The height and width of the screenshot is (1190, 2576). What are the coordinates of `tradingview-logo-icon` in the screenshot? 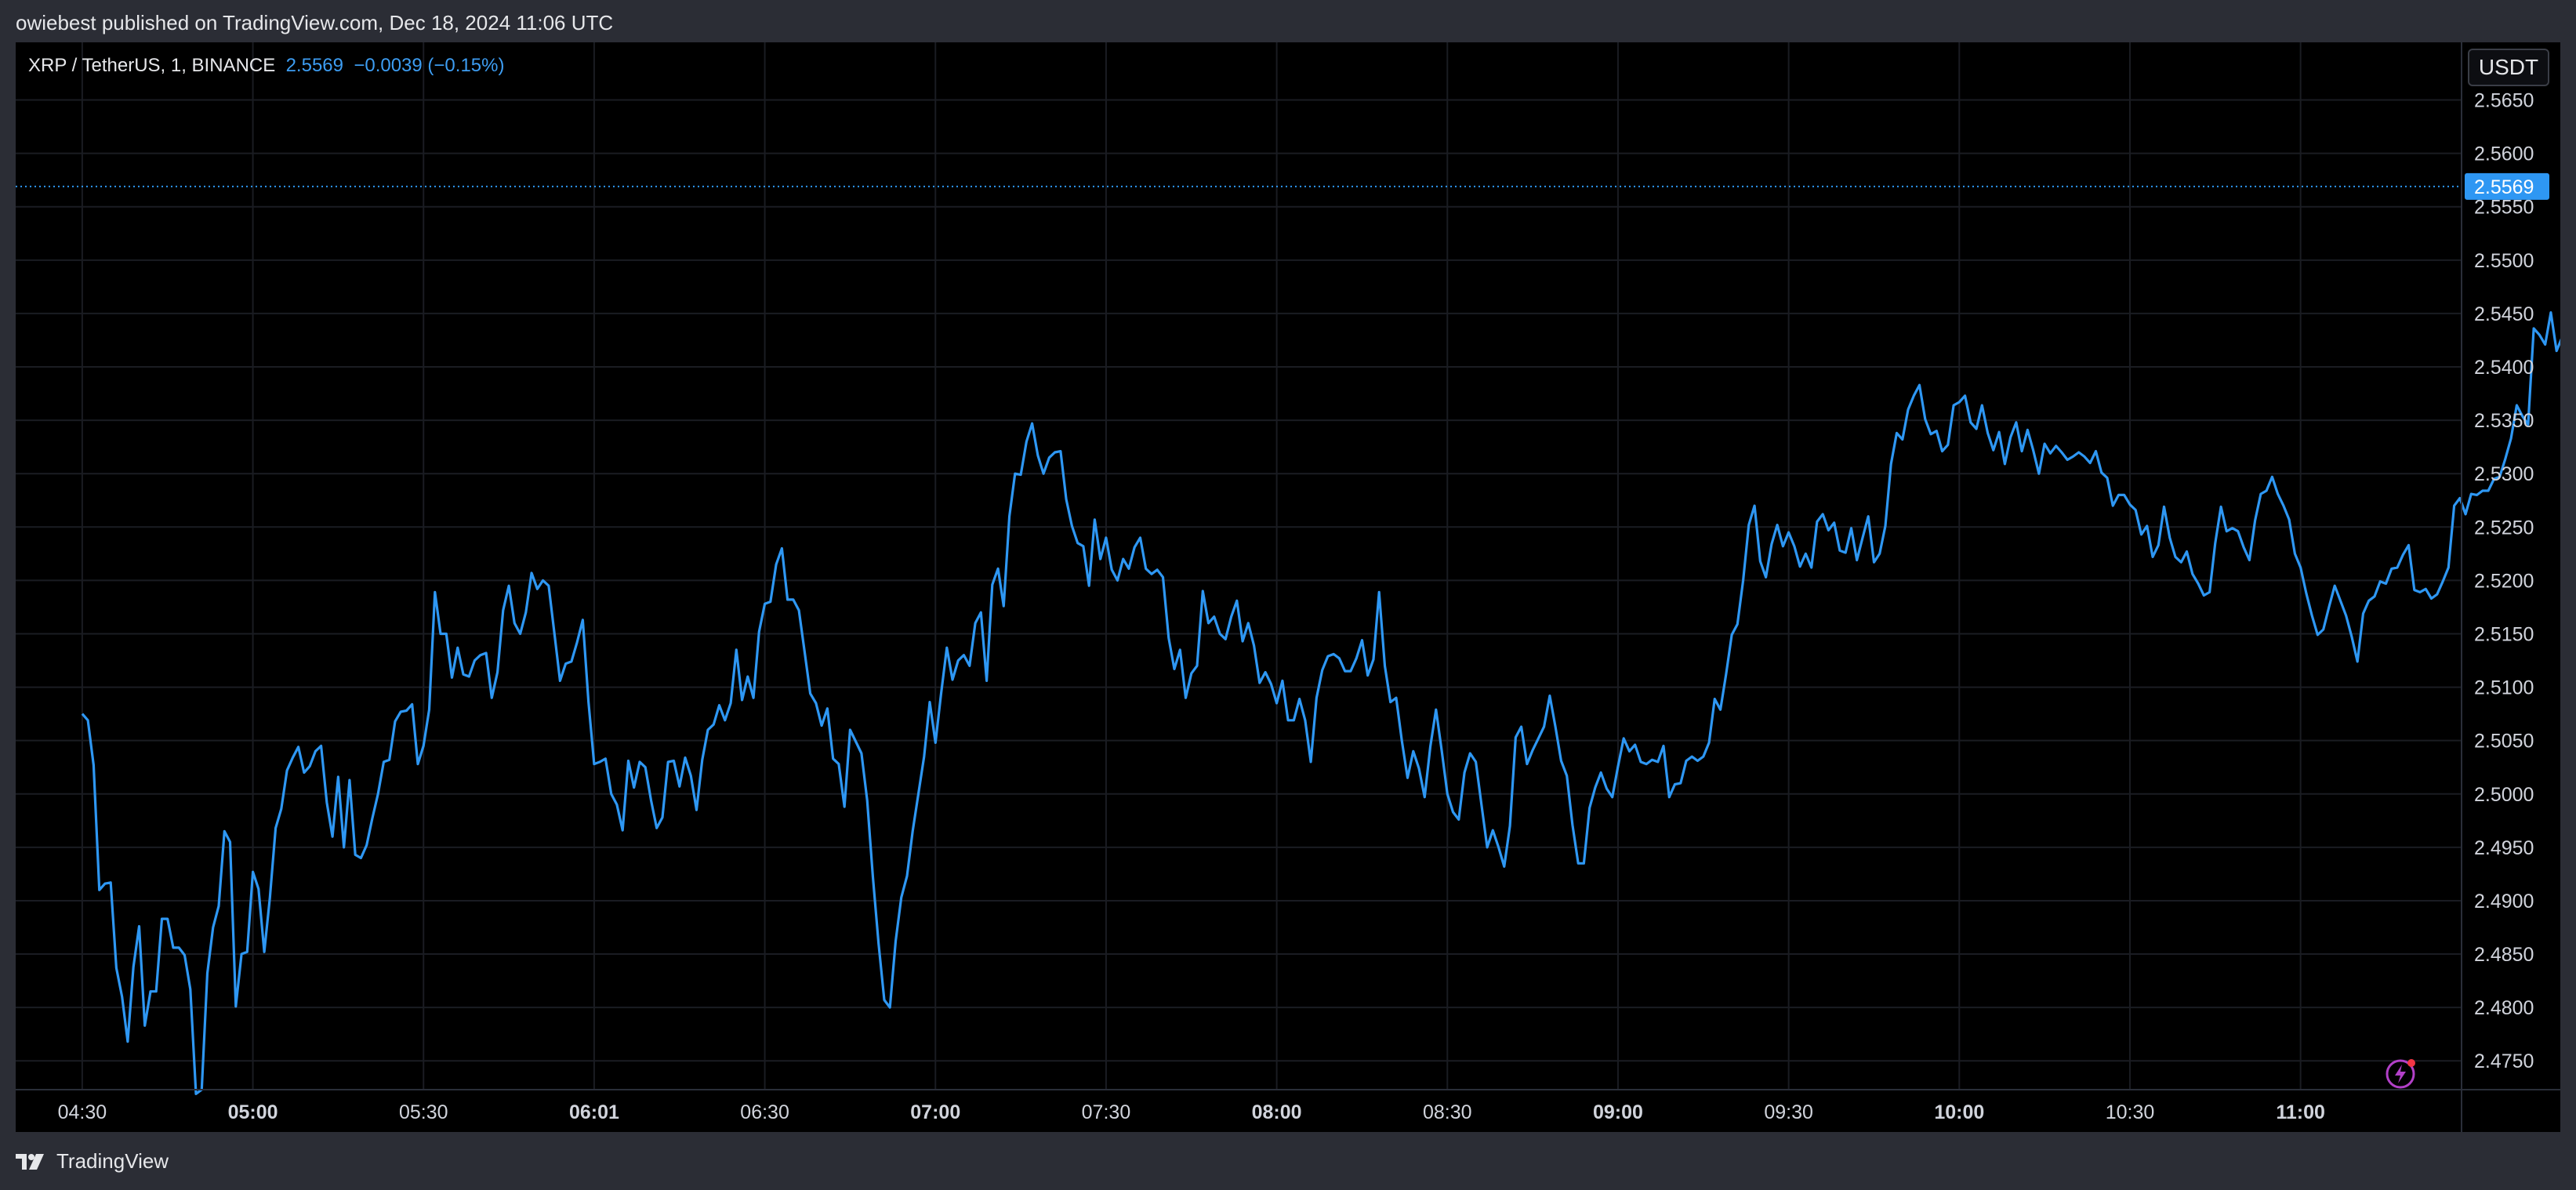 It's located at (32, 1161).